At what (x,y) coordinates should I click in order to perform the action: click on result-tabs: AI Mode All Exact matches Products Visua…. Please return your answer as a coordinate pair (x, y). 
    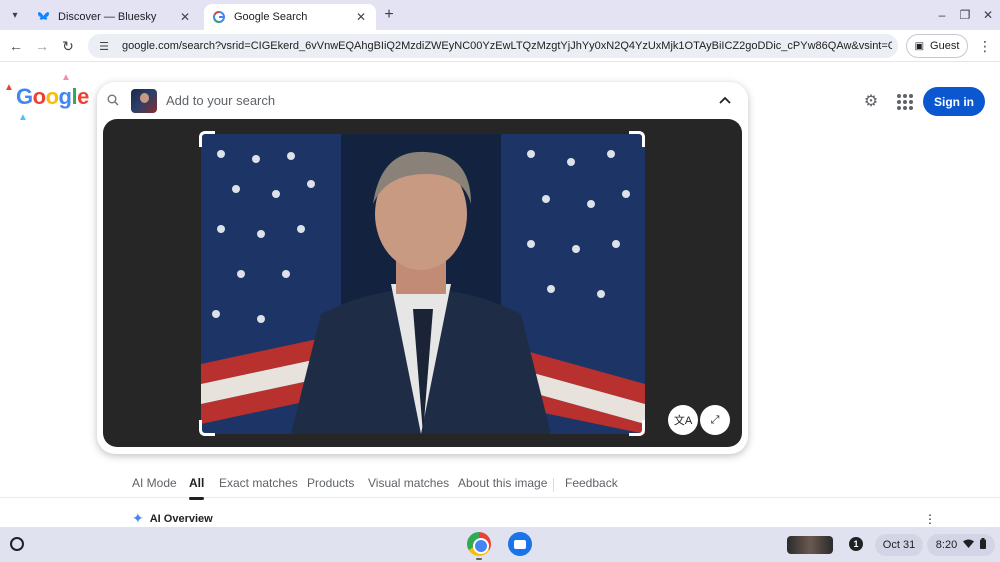
    Looking at the image, I should click on (500, 485).